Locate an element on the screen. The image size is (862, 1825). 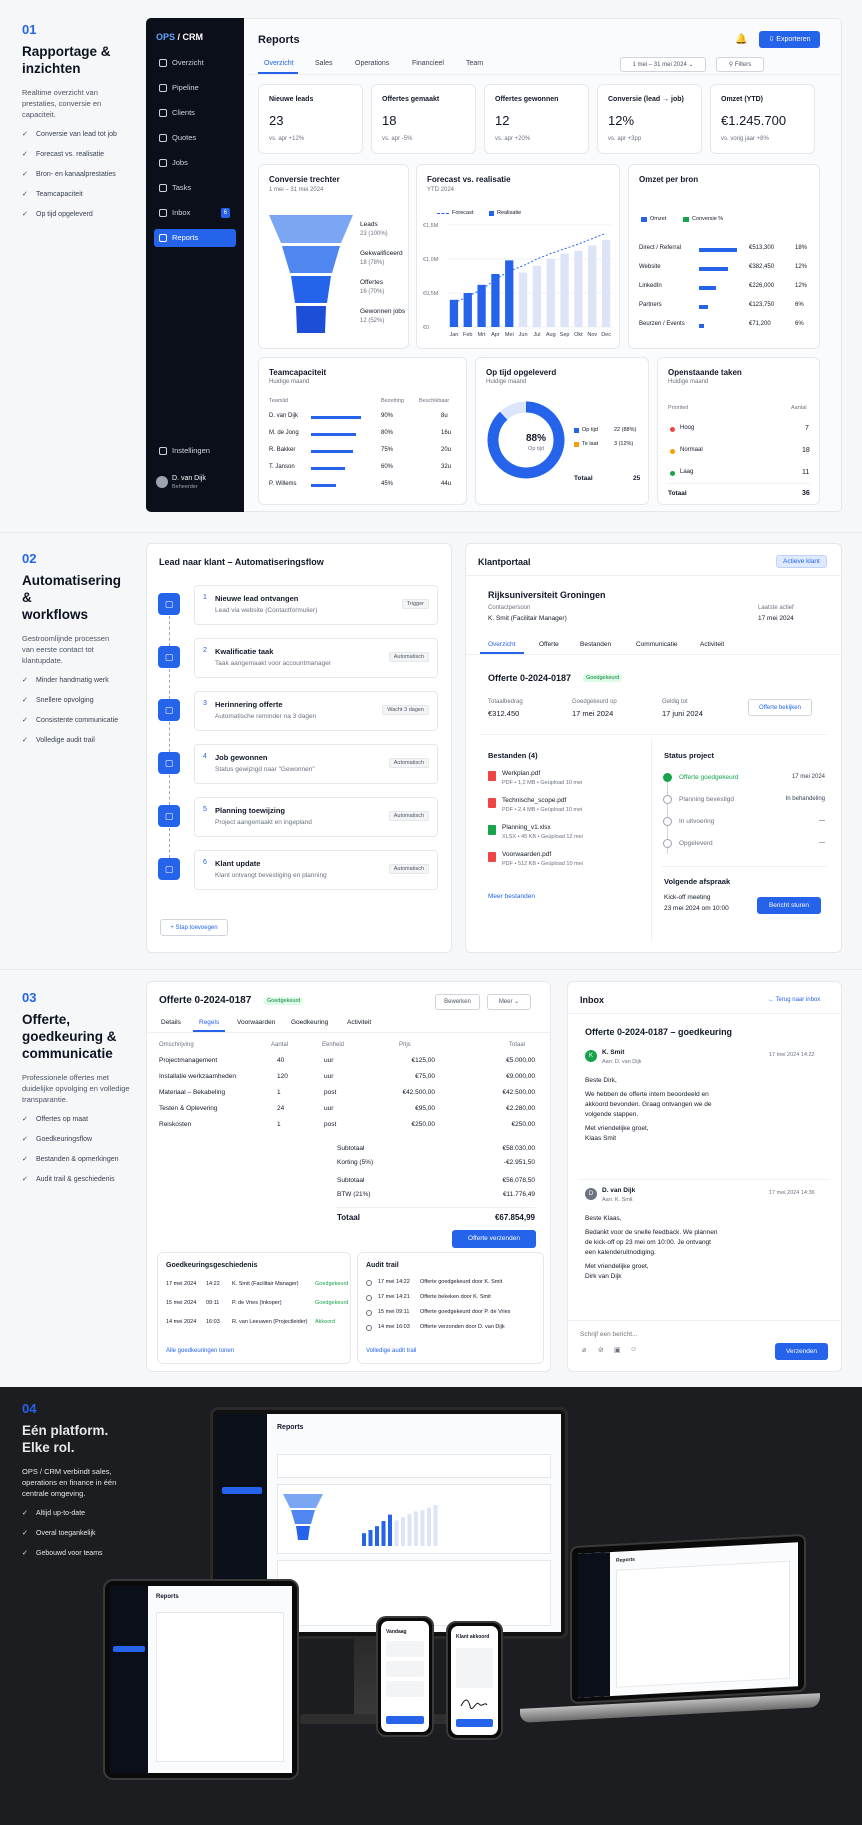
filters-button: ⚲ Filters is located at coordinates (740, 64).